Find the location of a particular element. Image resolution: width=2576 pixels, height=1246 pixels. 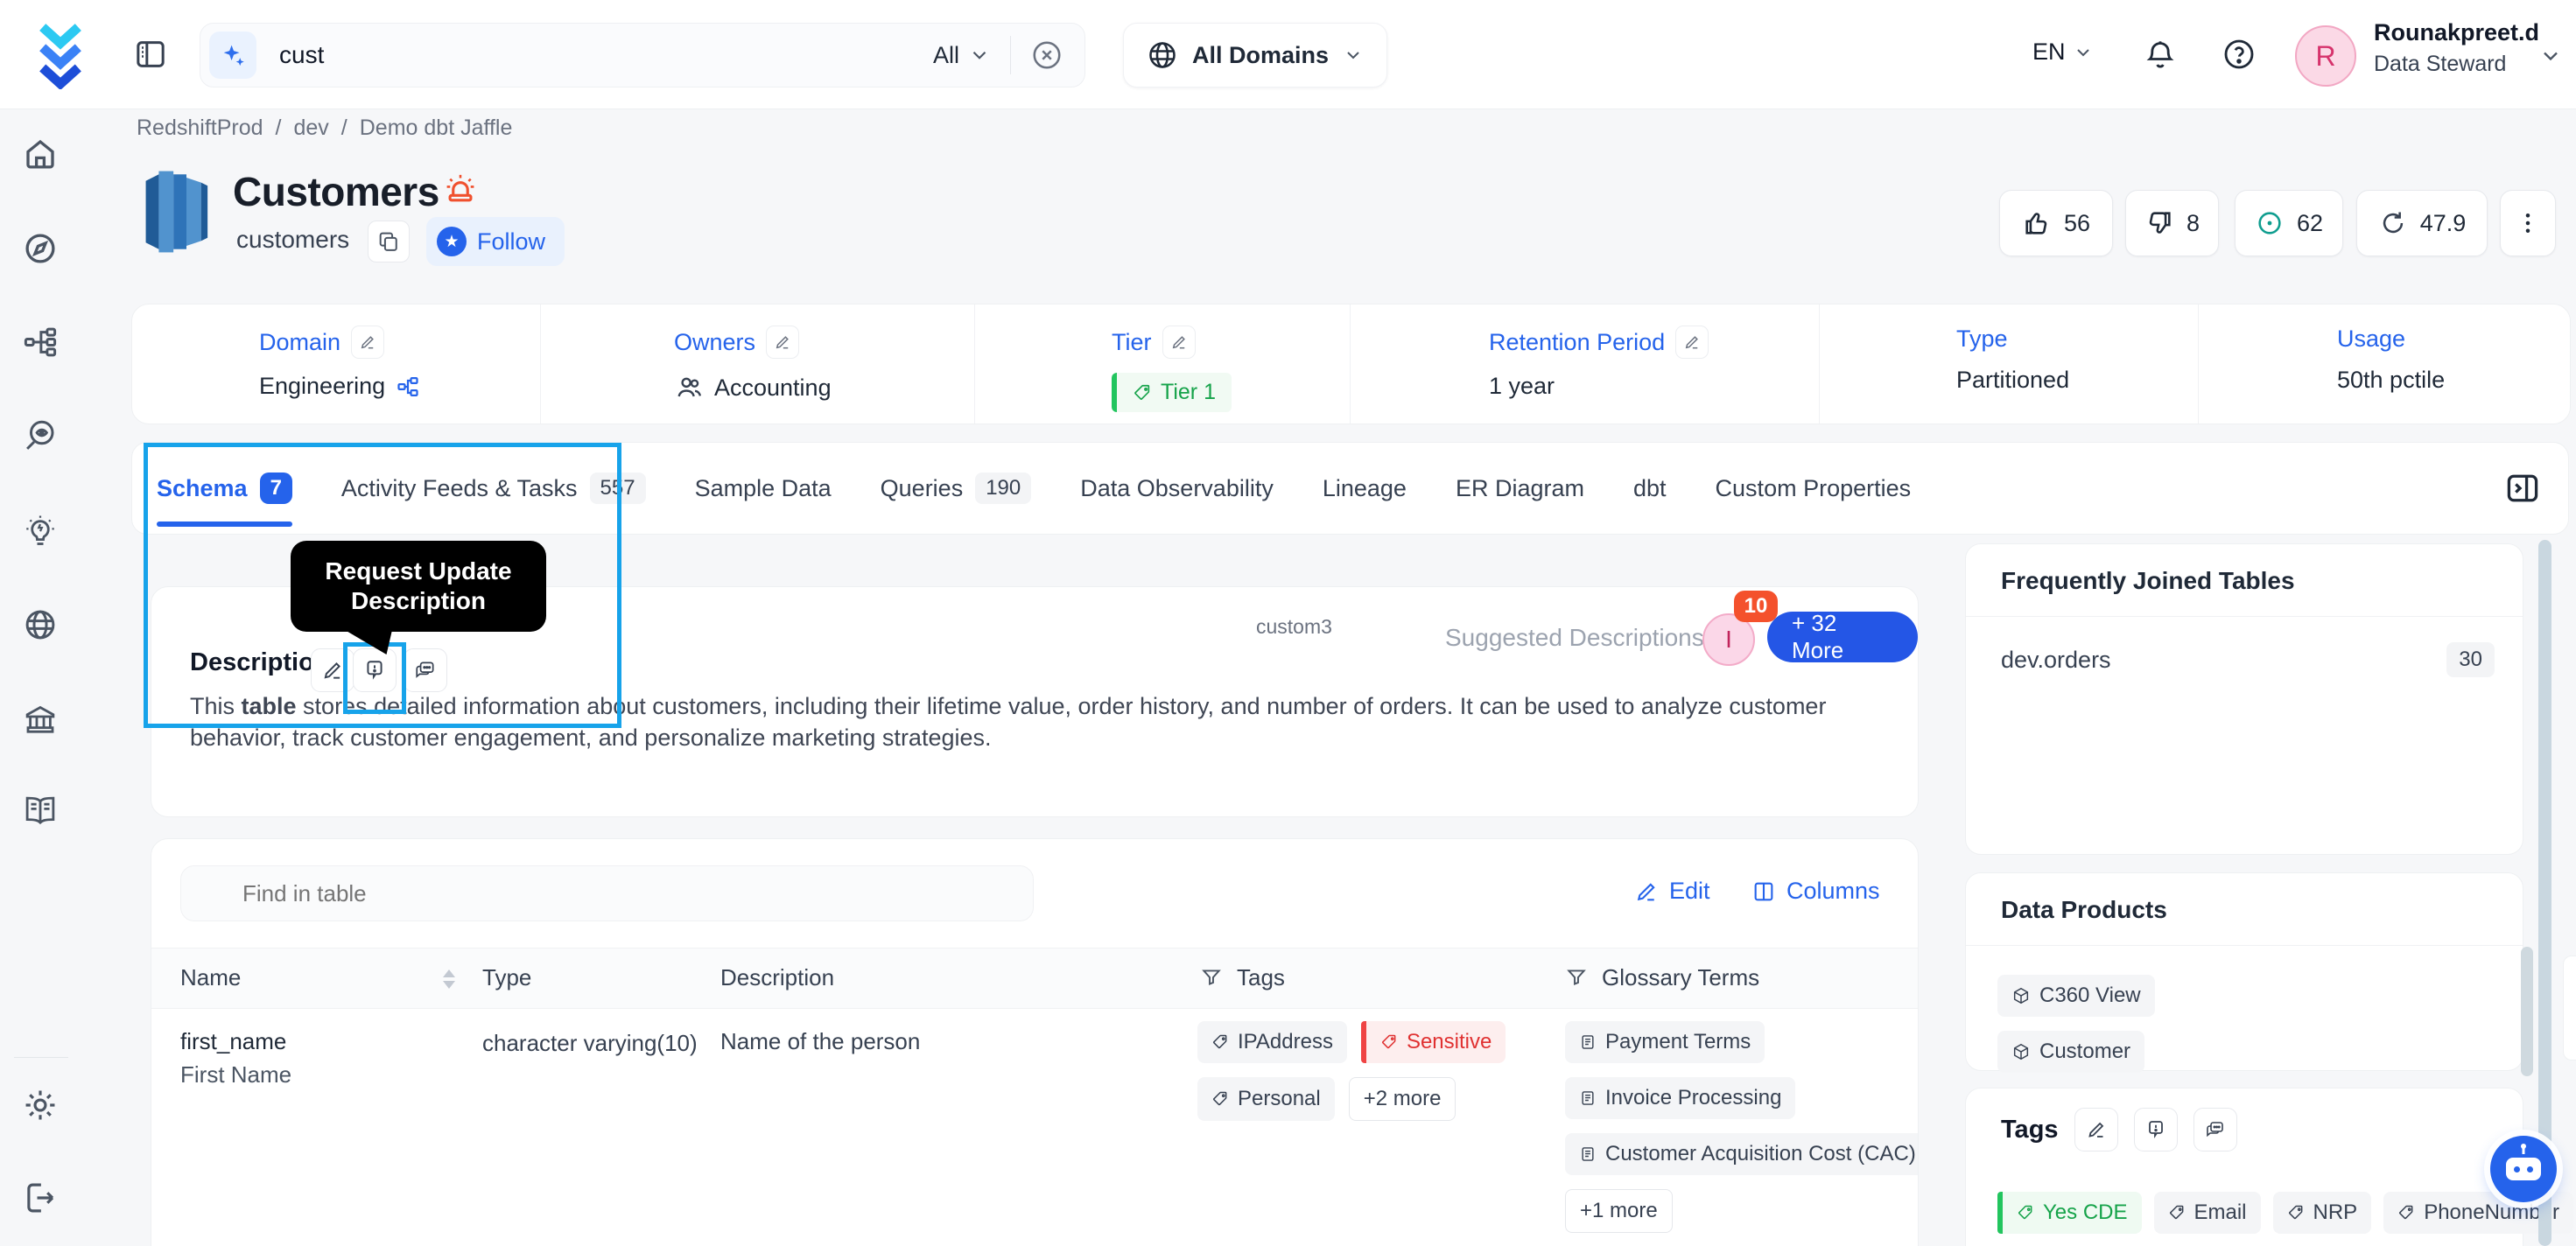

sidebar-item-governance is located at coordinates (40, 719).